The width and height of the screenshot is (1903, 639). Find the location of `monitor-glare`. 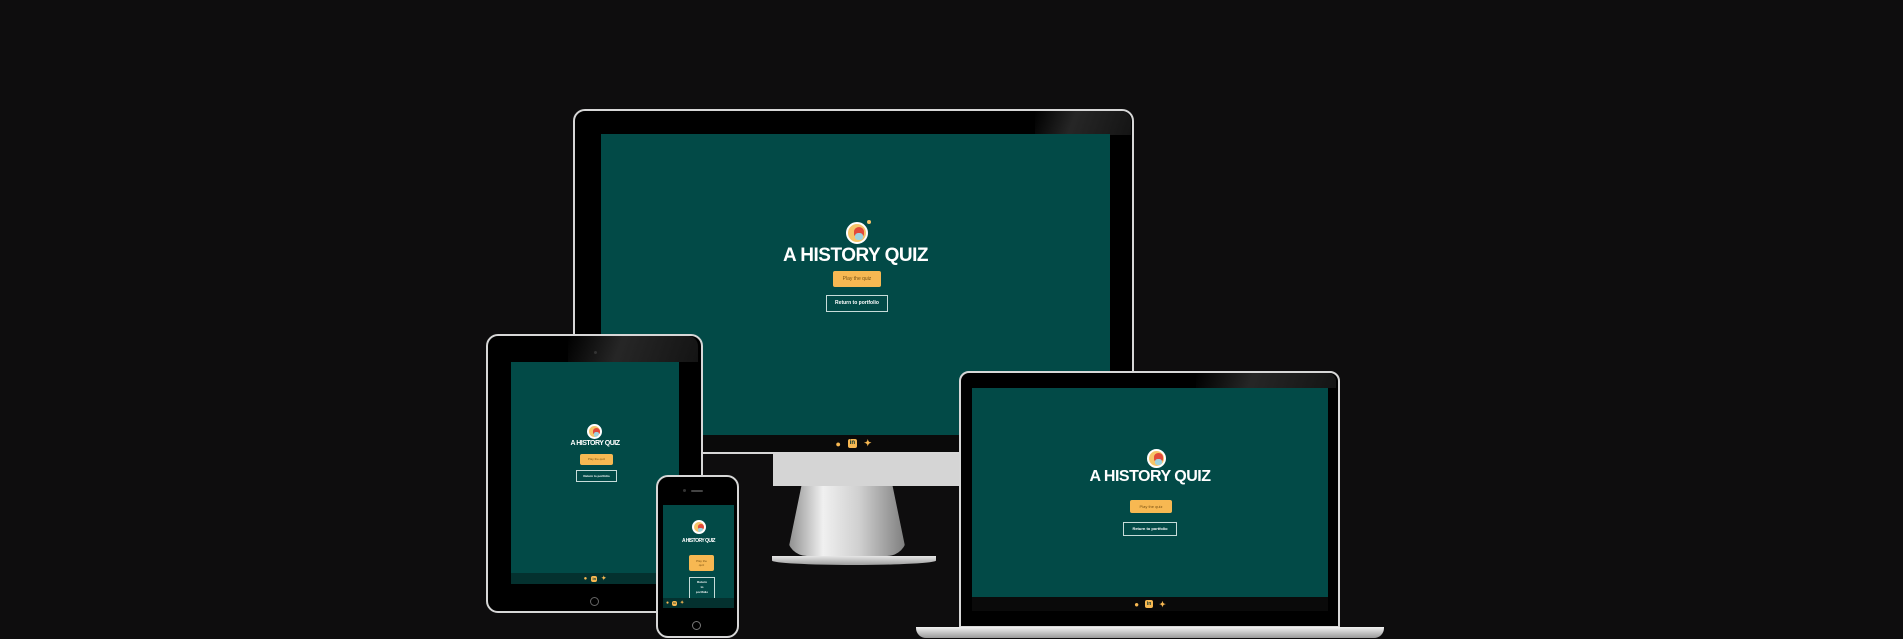

monitor-glare is located at coordinates (1083, 123).